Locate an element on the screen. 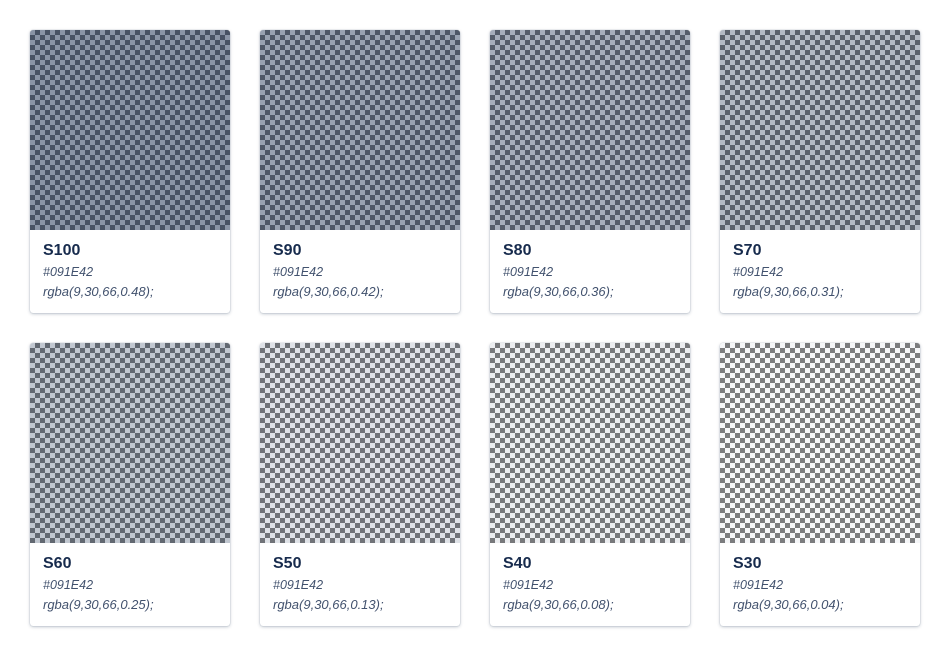  swatch-rgba: rgba(9,30,66,0.31); is located at coordinates (788, 291).